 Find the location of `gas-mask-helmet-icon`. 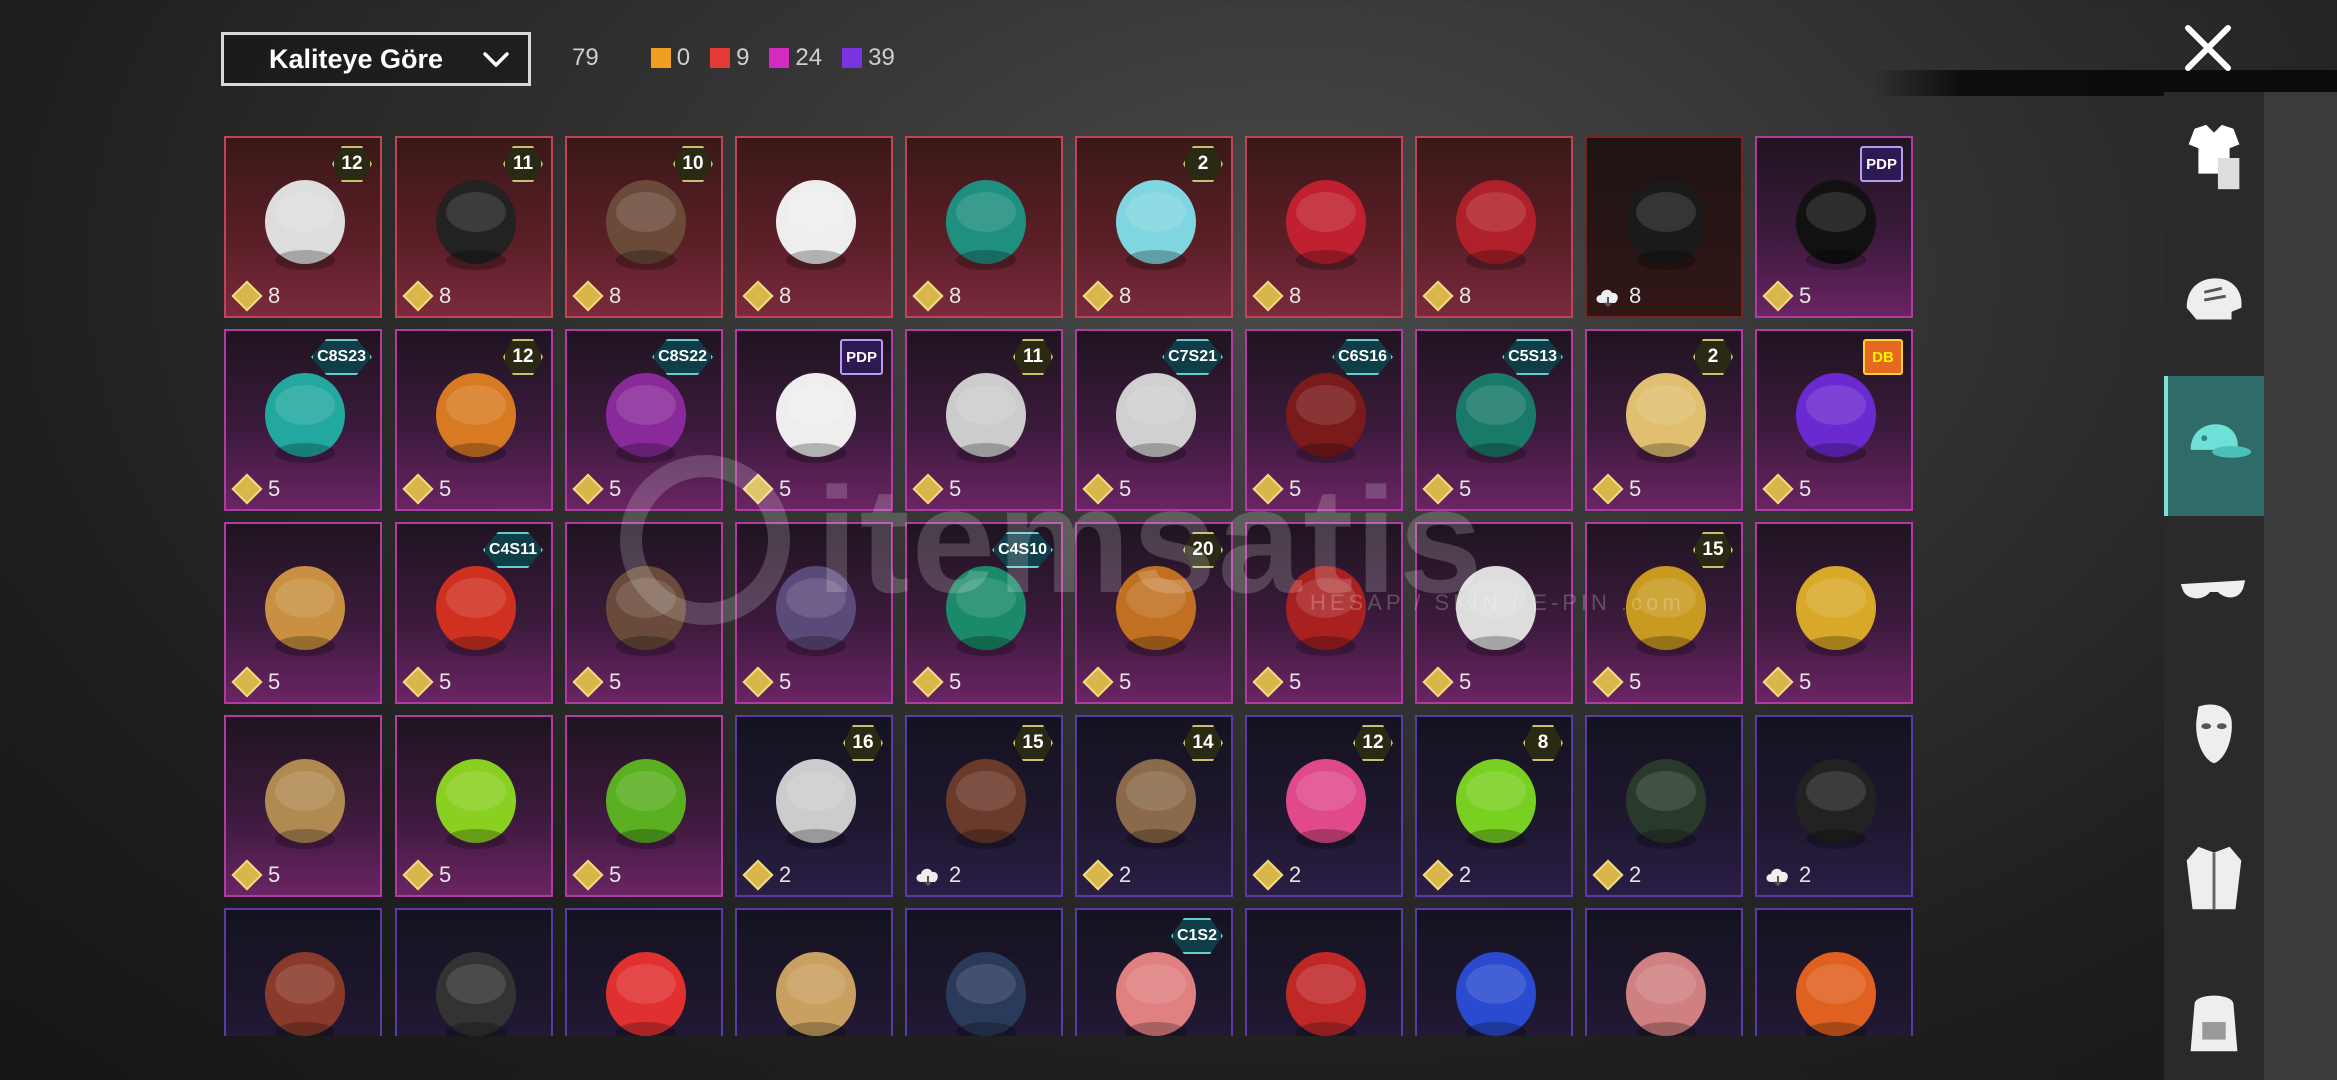

gas-mask-helmet-icon is located at coordinates (1666, 804).